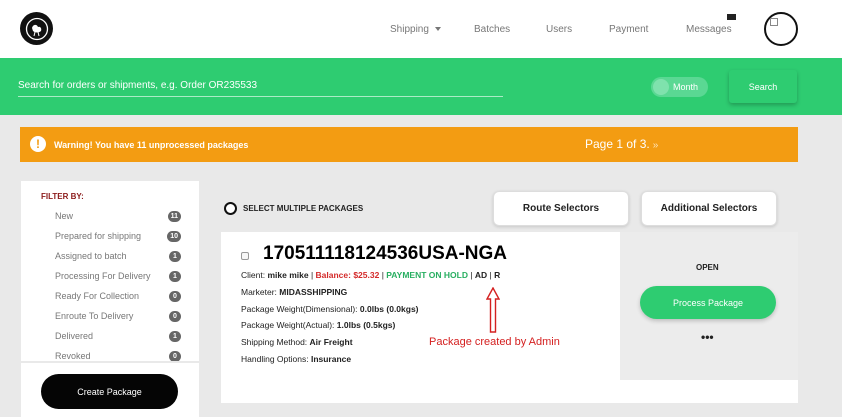 The width and height of the screenshot is (842, 417). I want to click on filter-item-label: Delivered, so click(74, 336).